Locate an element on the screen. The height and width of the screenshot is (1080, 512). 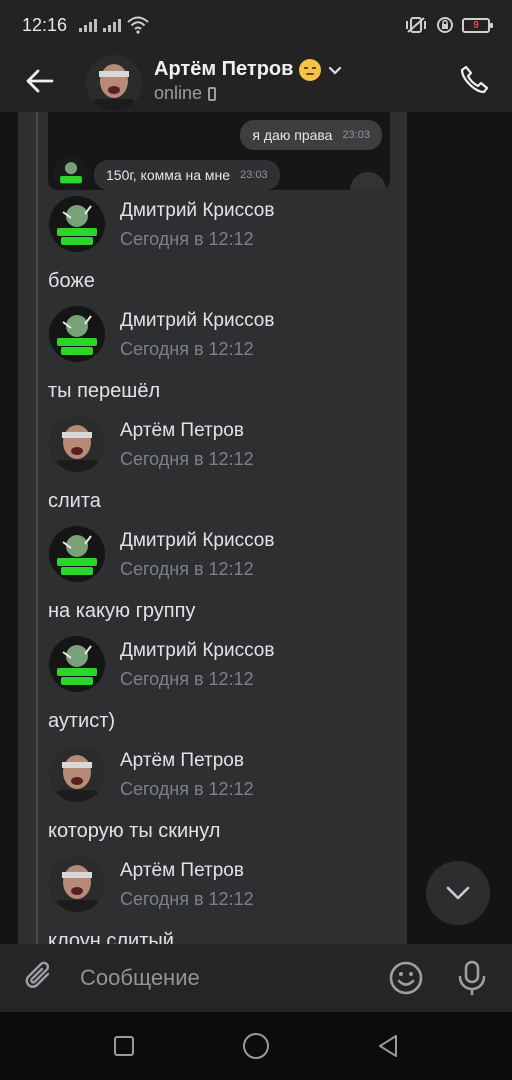
message-input is located at coordinates (225, 978).